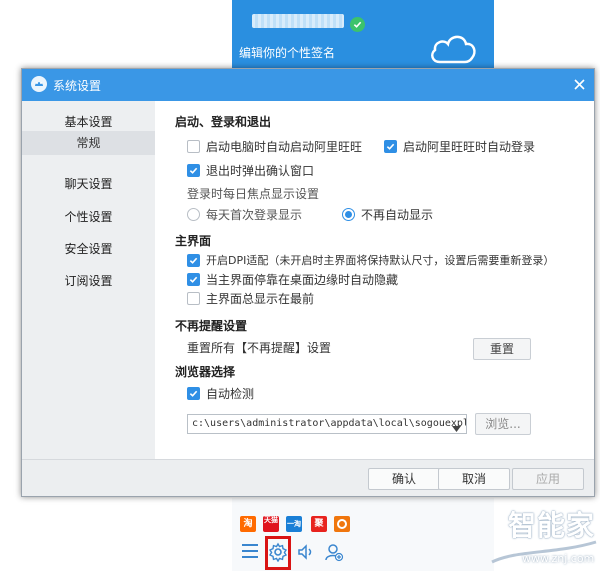  Describe the element at coordinates (251, 552) in the screenshot. I see `menu-icon` at that location.